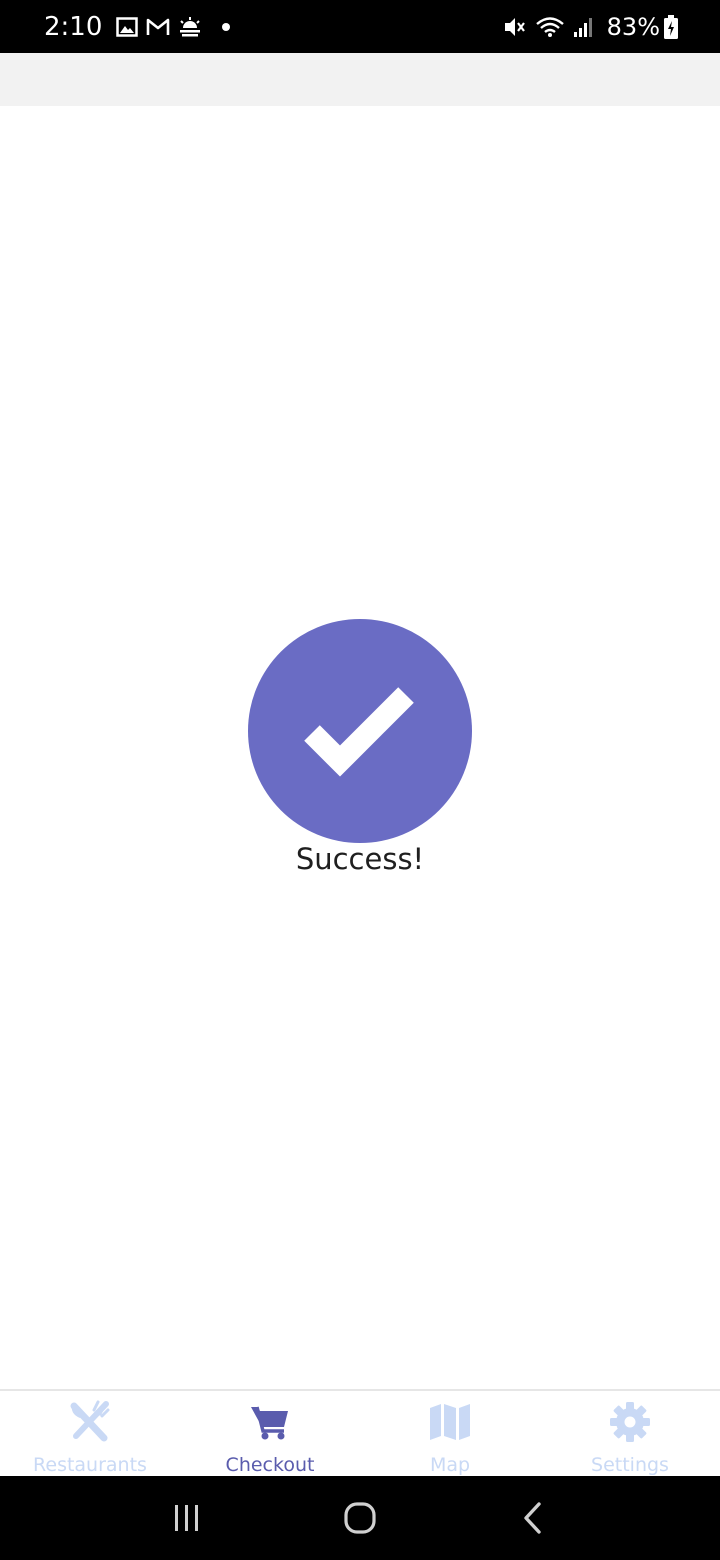 Image resolution: width=720 pixels, height=1560 pixels. I want to click on map-icon, so click(450, 1421).